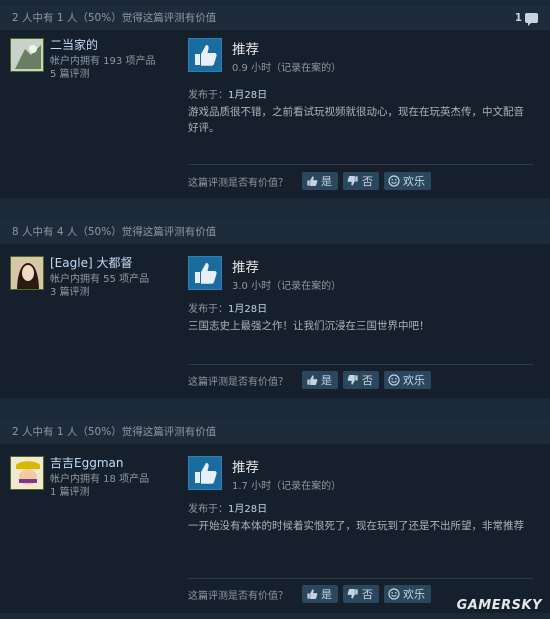  Describe the element at coordinates (74, 44) in the screenshot. I see `author-name: 二当家的` at that location.